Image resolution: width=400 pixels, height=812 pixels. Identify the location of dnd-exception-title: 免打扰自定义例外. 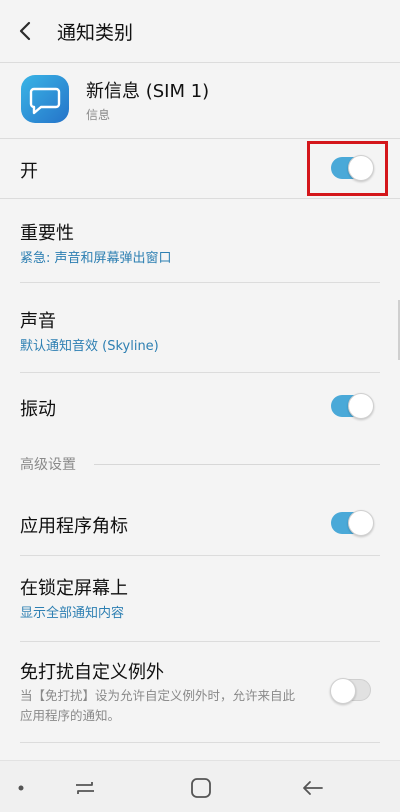
(92, 672).